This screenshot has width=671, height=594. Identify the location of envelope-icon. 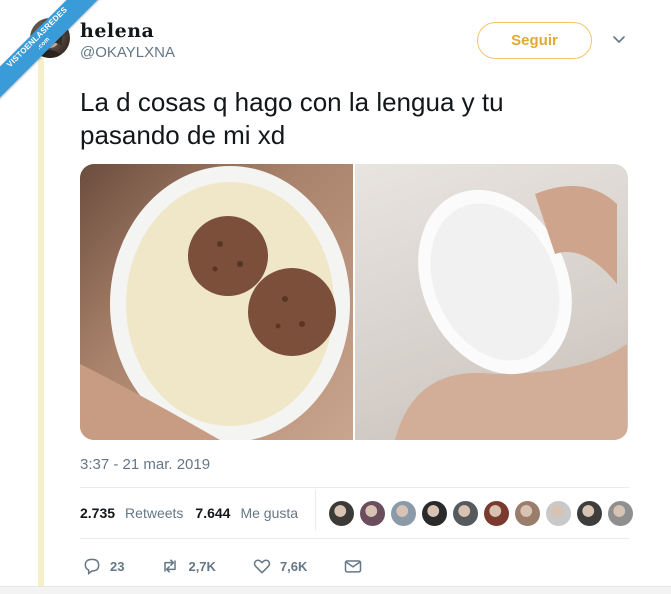
(353, 566).